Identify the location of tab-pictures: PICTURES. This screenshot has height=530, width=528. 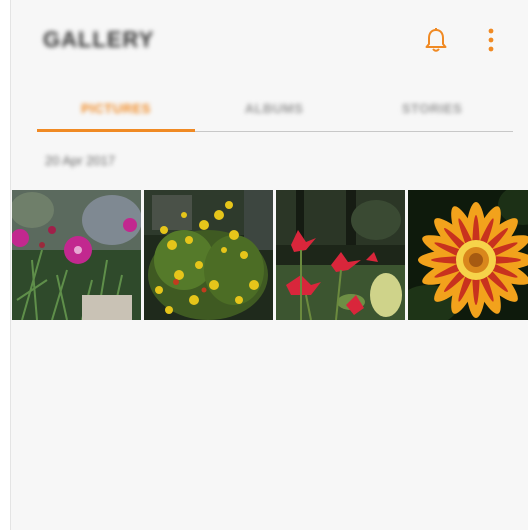
(116, 108).